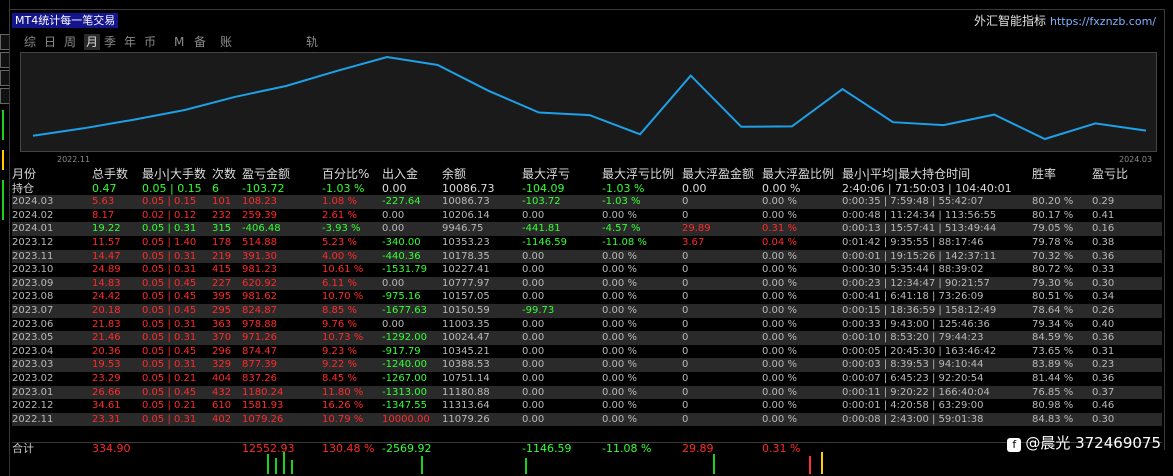 The width and height of the screenshot is (1173, 476). What do you see at coordinates (466, 242) in the screenshot?
I see `cell-bal: 10353.23` at bounding box center [466, 242].